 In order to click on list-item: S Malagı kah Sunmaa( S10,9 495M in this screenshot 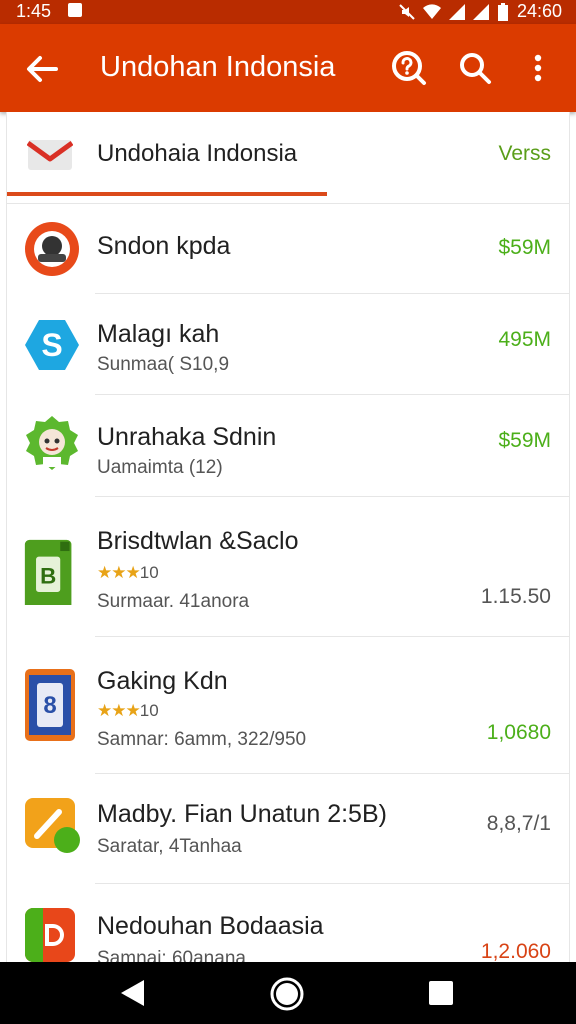, I will do `click(288, 344)`.